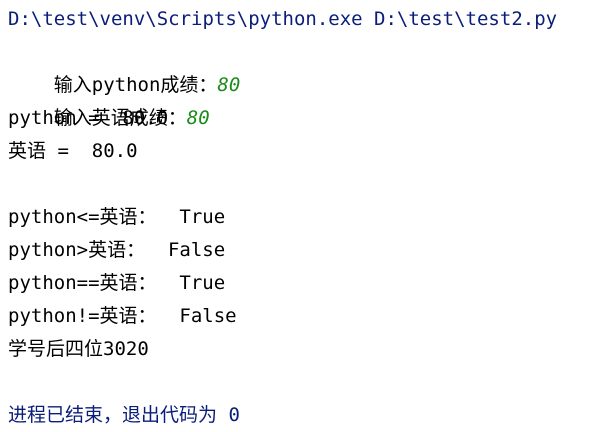 This screenshot has height=432, width=613. I want to click on python-value-output: python = 80.0, so click(88, 118).